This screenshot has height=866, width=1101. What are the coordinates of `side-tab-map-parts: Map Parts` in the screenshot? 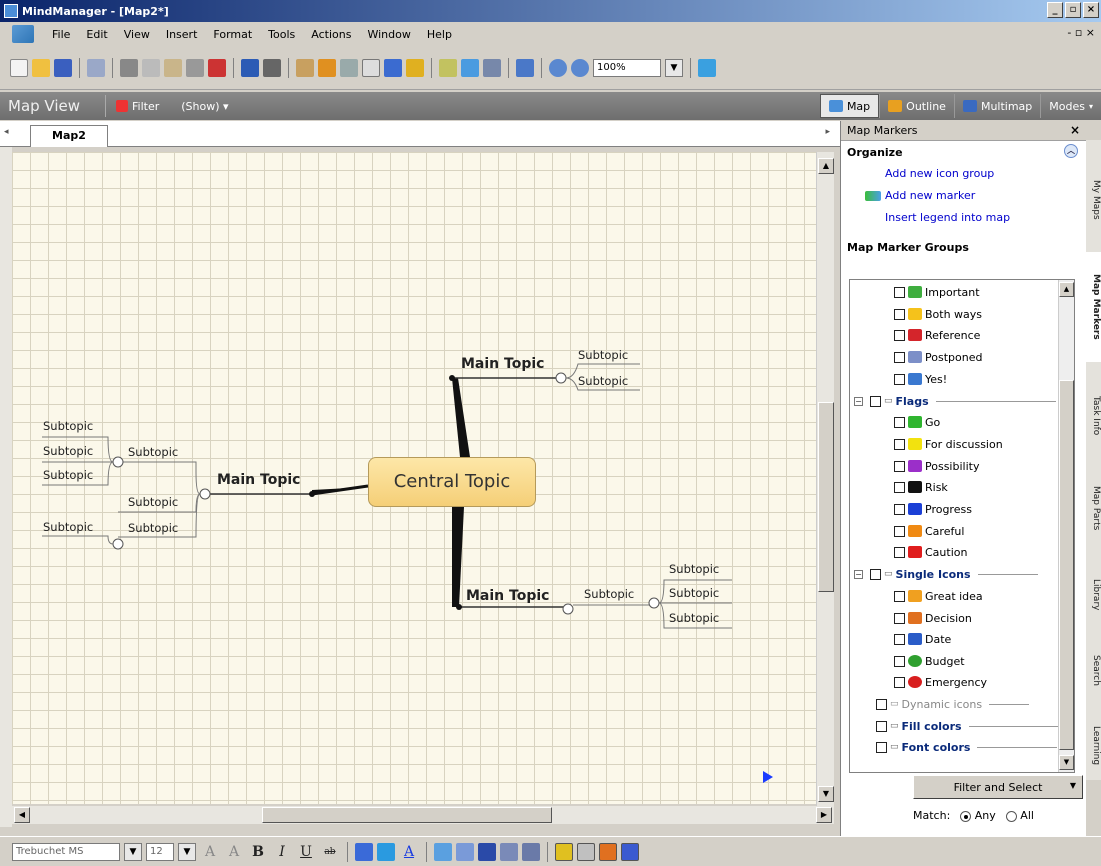 It's located at (1093, 508).